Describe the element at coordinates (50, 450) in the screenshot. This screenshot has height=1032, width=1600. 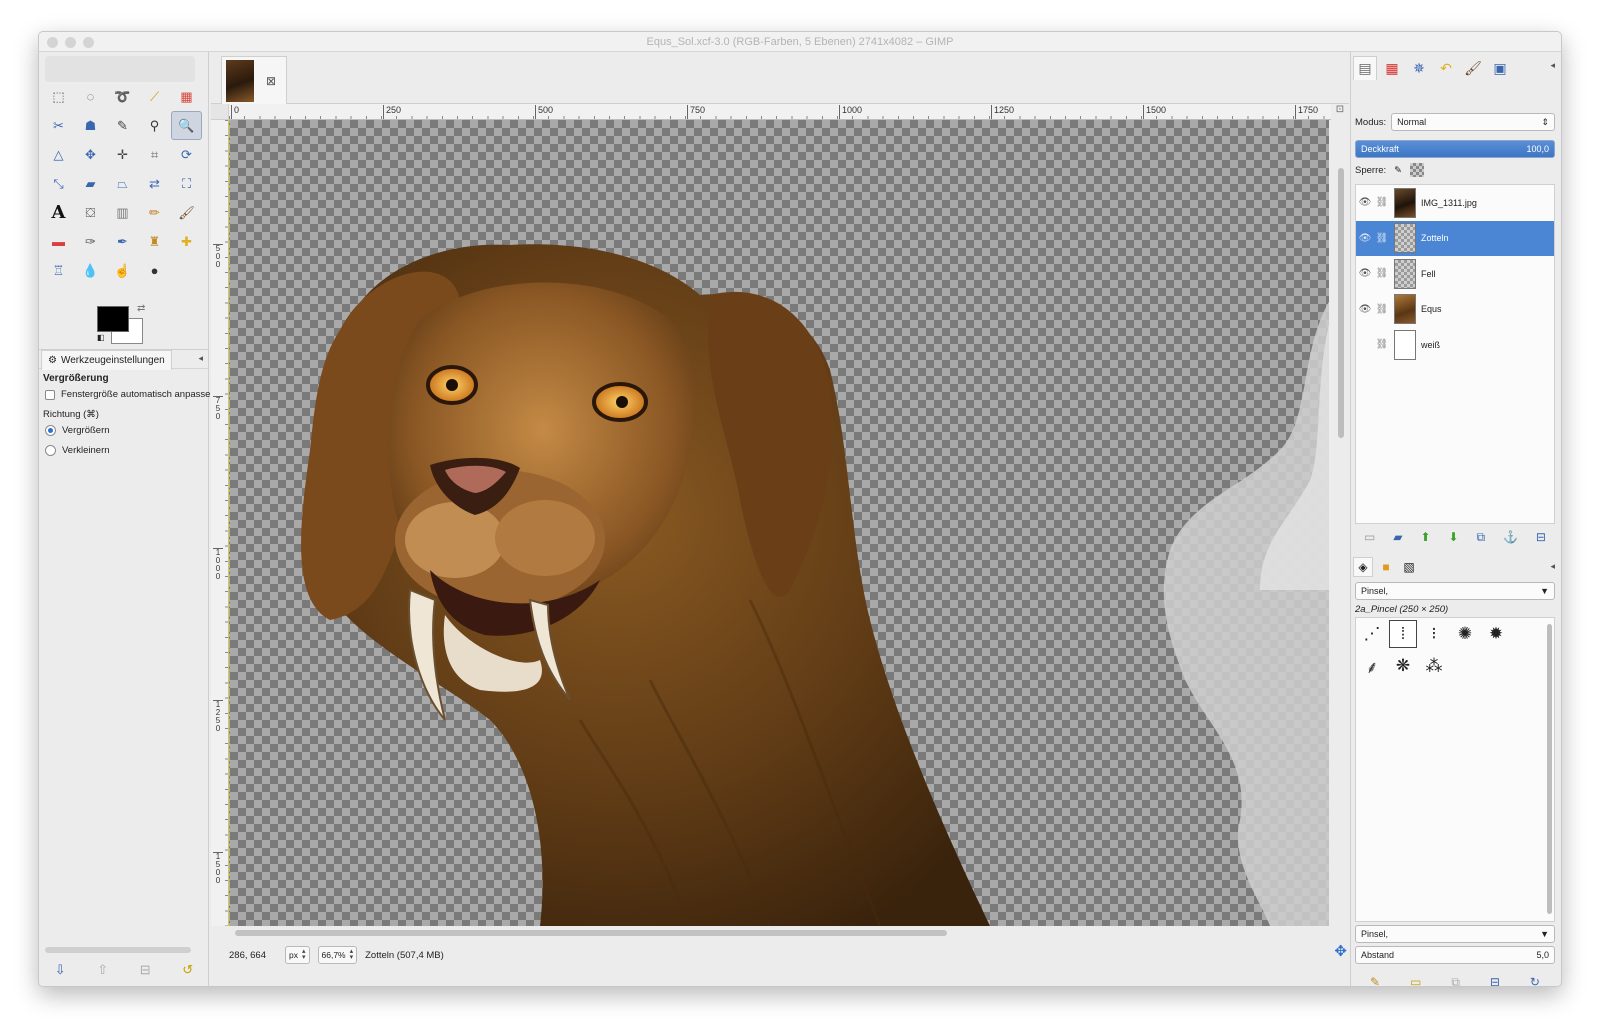
I see `zoom-out-radio` at that location.